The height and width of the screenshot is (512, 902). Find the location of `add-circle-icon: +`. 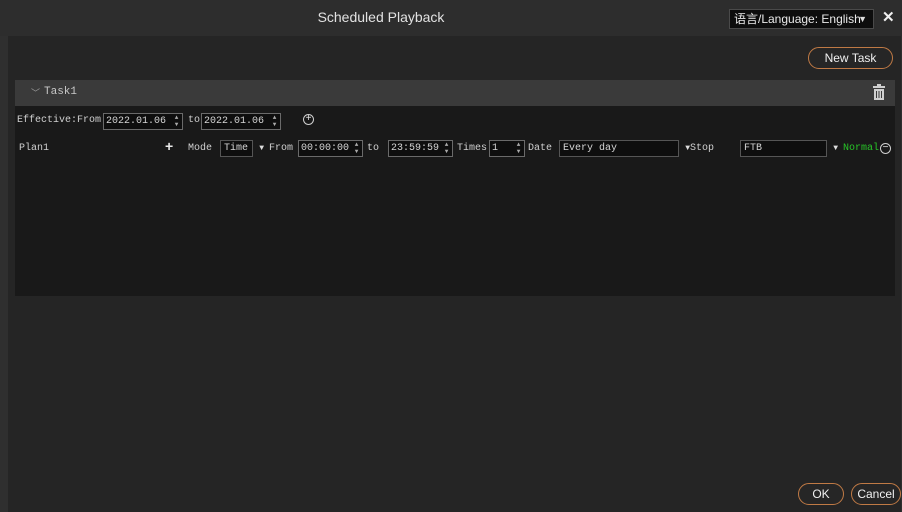

add-circle-icon: + is located at coordinates (308, 119).